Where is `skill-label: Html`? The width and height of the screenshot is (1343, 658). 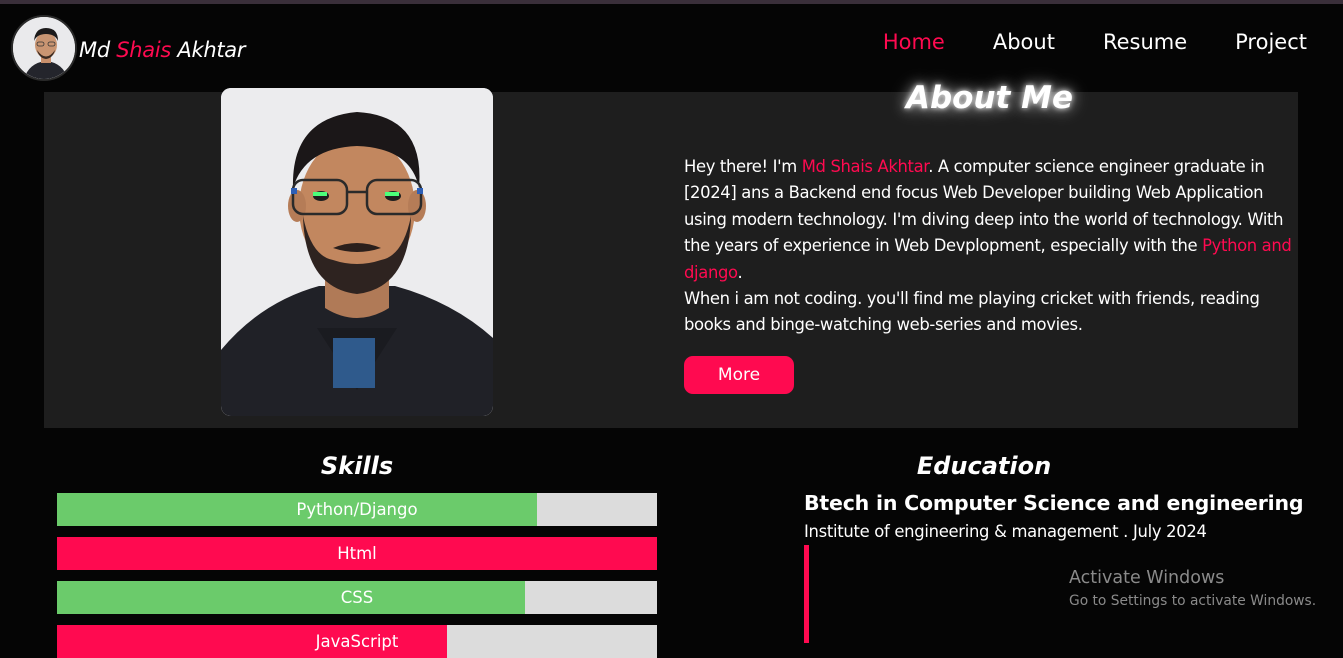 skill-label: Html is located at coordinates (357, 553).